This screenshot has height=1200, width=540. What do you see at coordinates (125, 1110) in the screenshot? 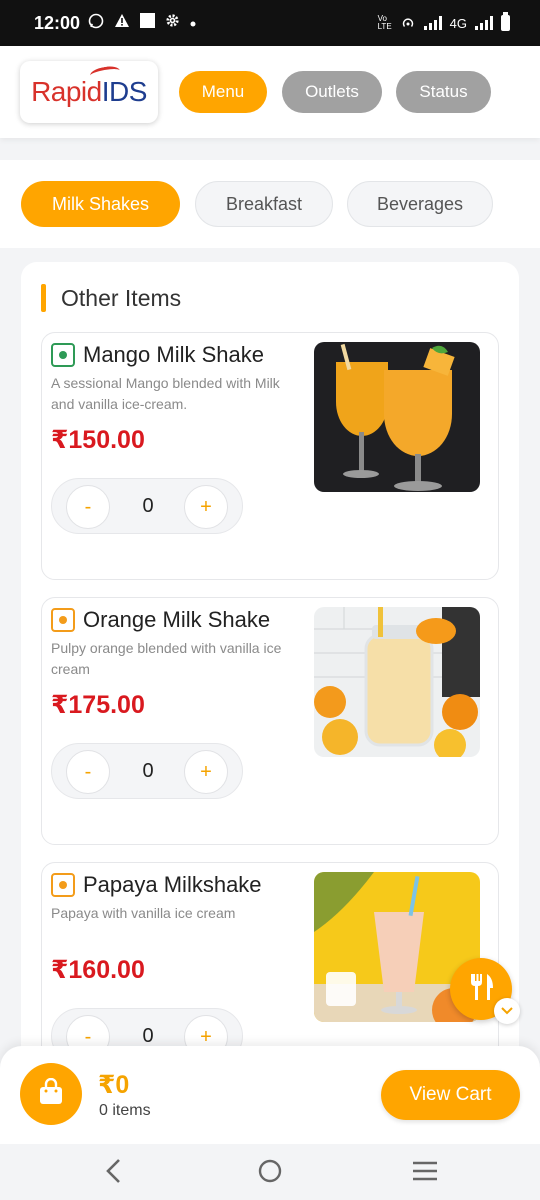
I see `cart-item-count: 0 items` at bounding box center [125, 1110].